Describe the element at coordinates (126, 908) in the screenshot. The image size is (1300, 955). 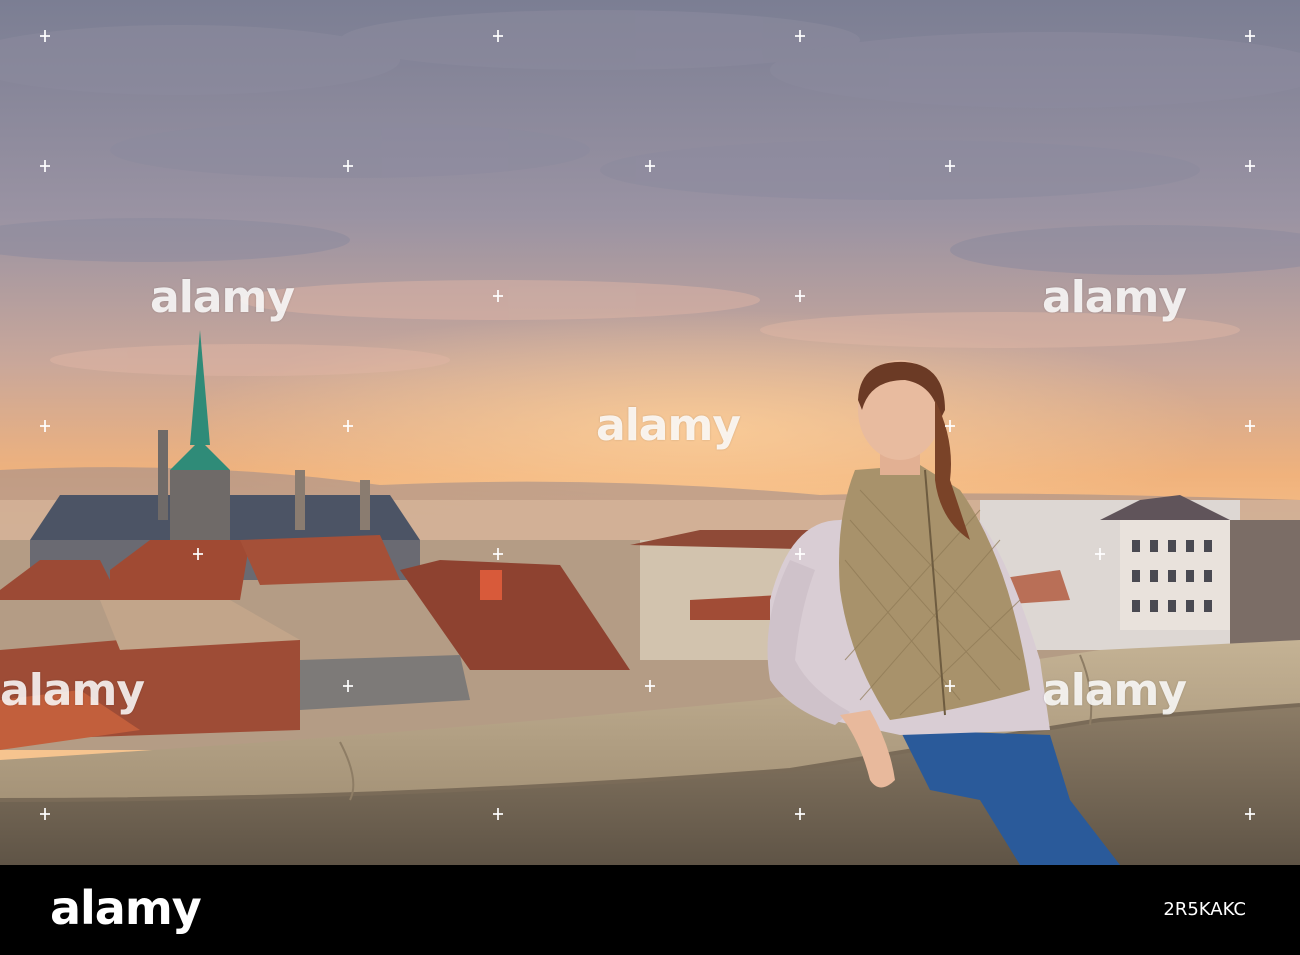
I see `footer-logo: alamy` at that location.